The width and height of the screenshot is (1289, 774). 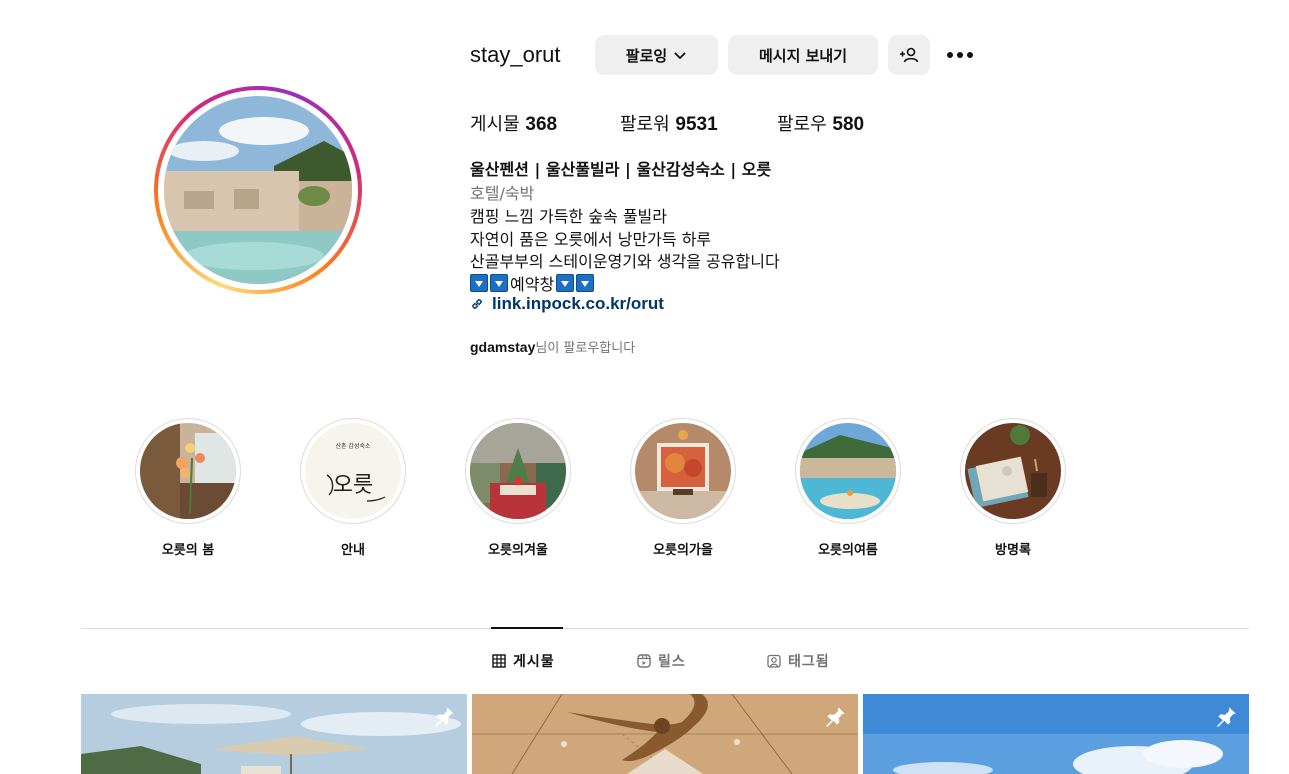 I want to click on post-image-umbrella, so click(x=274, y=734).